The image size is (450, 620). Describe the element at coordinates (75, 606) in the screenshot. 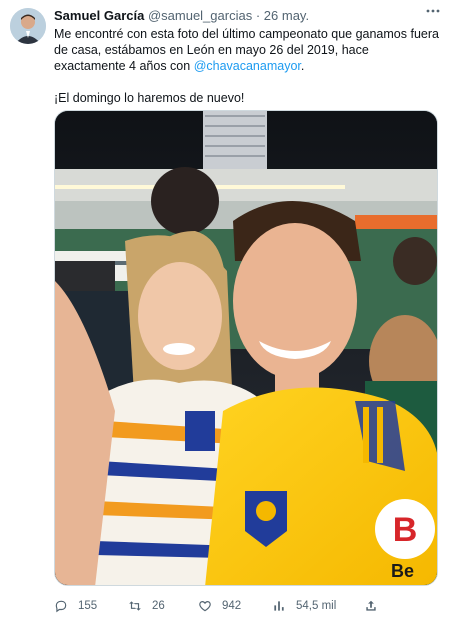

I see `reply-button: 155` at that location.